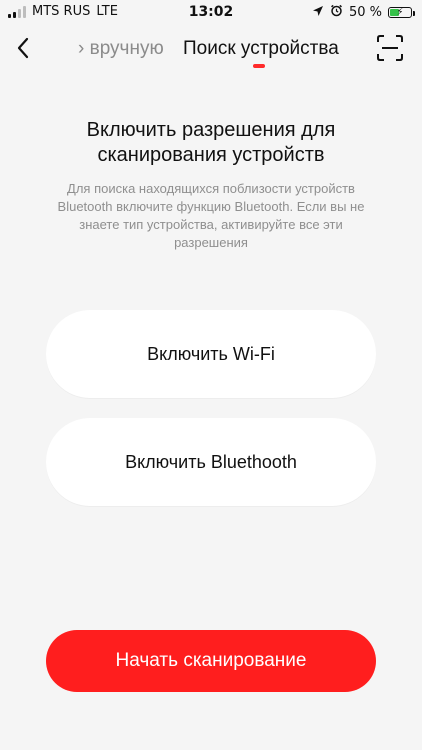 Image resolution: width=422 pixels, height=750 pixels. What do you see at coordinates (259, 66) in the screenshot?
I see `active-tab-indicator` at bounding box center [259, 66].